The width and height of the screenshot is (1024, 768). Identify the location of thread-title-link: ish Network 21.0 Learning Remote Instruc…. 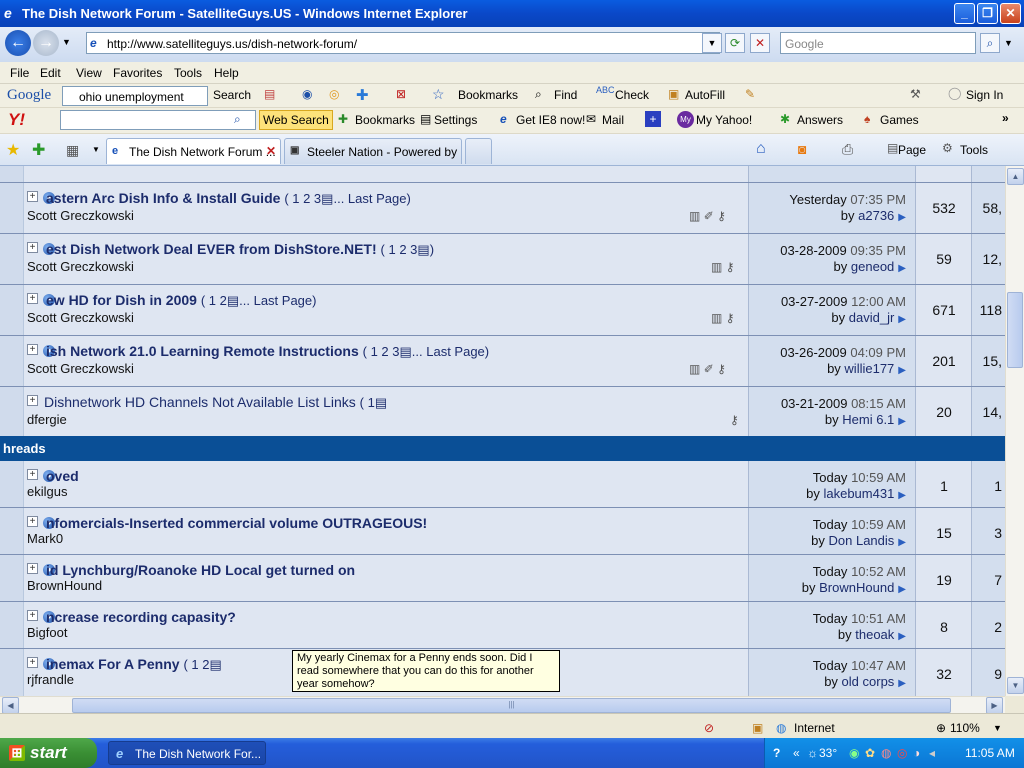
(202, 351).